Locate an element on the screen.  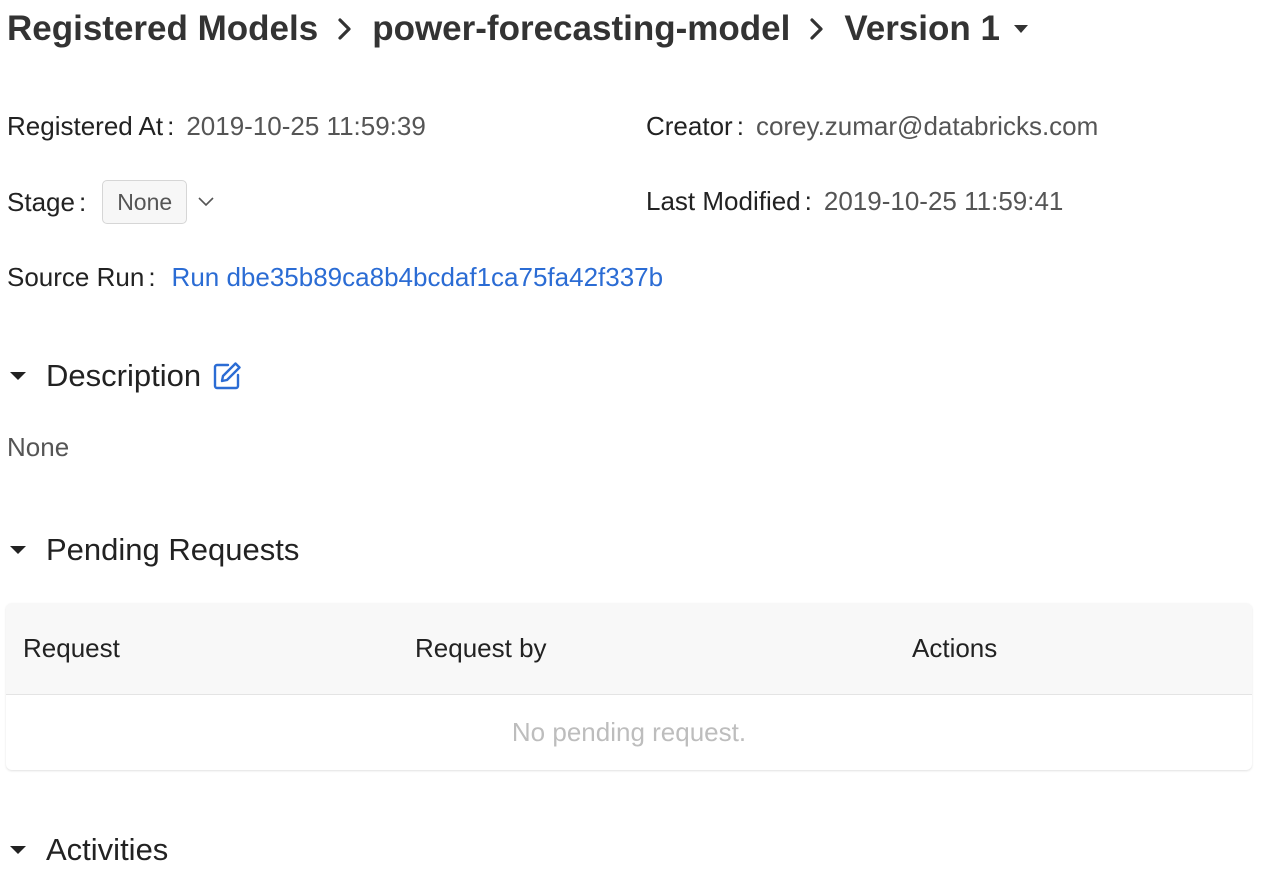
last-modified-row: Last Modified : 2019-10-25 11:59:41 is located at coordinates (854, 201).